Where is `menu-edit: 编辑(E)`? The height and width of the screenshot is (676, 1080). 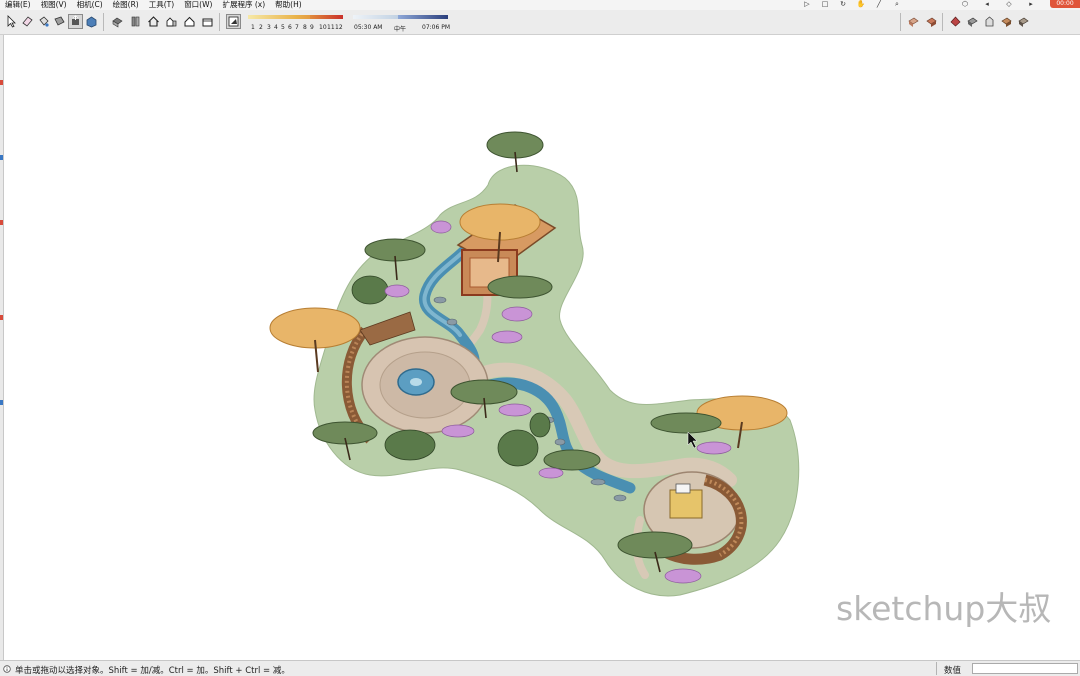 menu-edit: 编辑(E) is located at coordinates (18, 5).